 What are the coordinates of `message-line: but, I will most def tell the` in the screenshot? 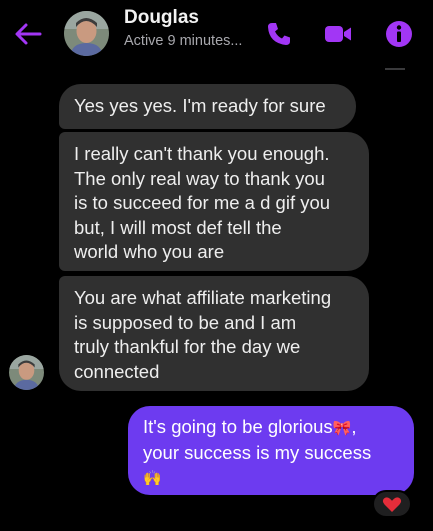 It's located at (178, 227).